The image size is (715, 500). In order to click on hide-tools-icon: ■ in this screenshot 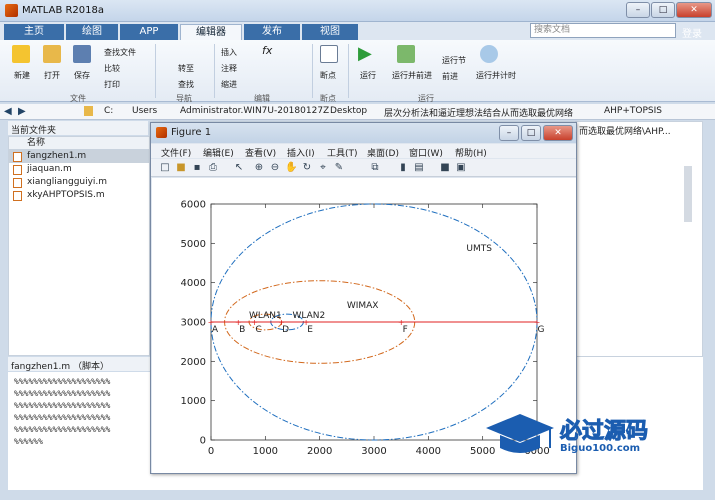, I will do `click(445, 168)`.